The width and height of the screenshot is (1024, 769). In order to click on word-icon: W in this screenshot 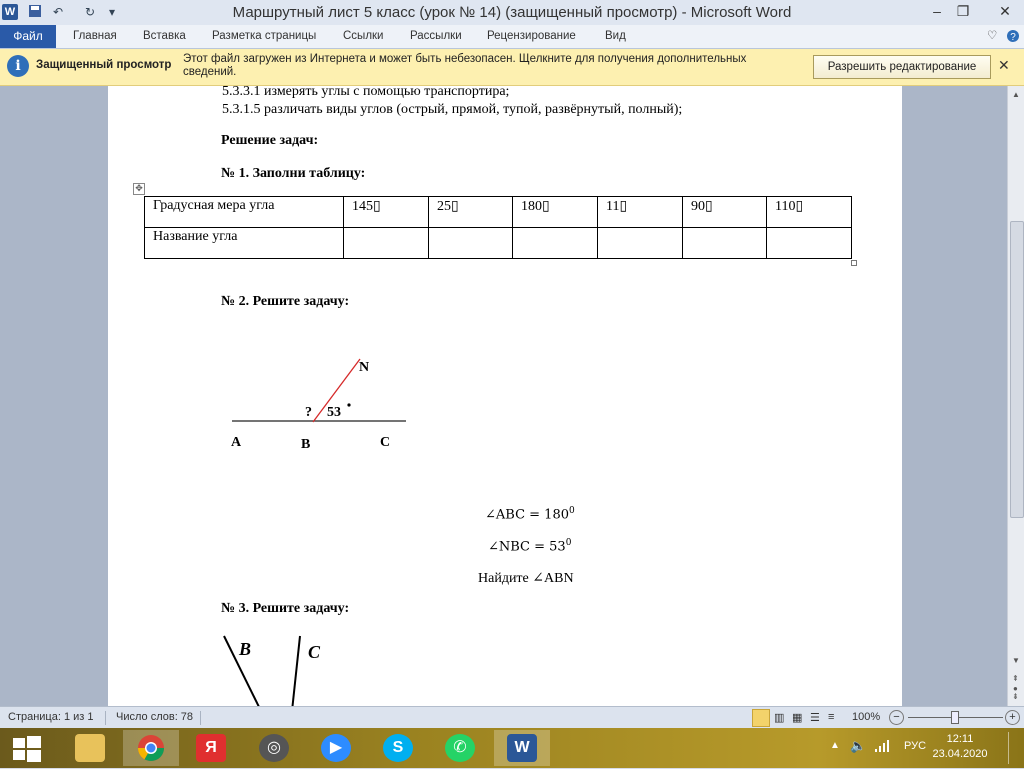, I will do `click(522, 748)`.